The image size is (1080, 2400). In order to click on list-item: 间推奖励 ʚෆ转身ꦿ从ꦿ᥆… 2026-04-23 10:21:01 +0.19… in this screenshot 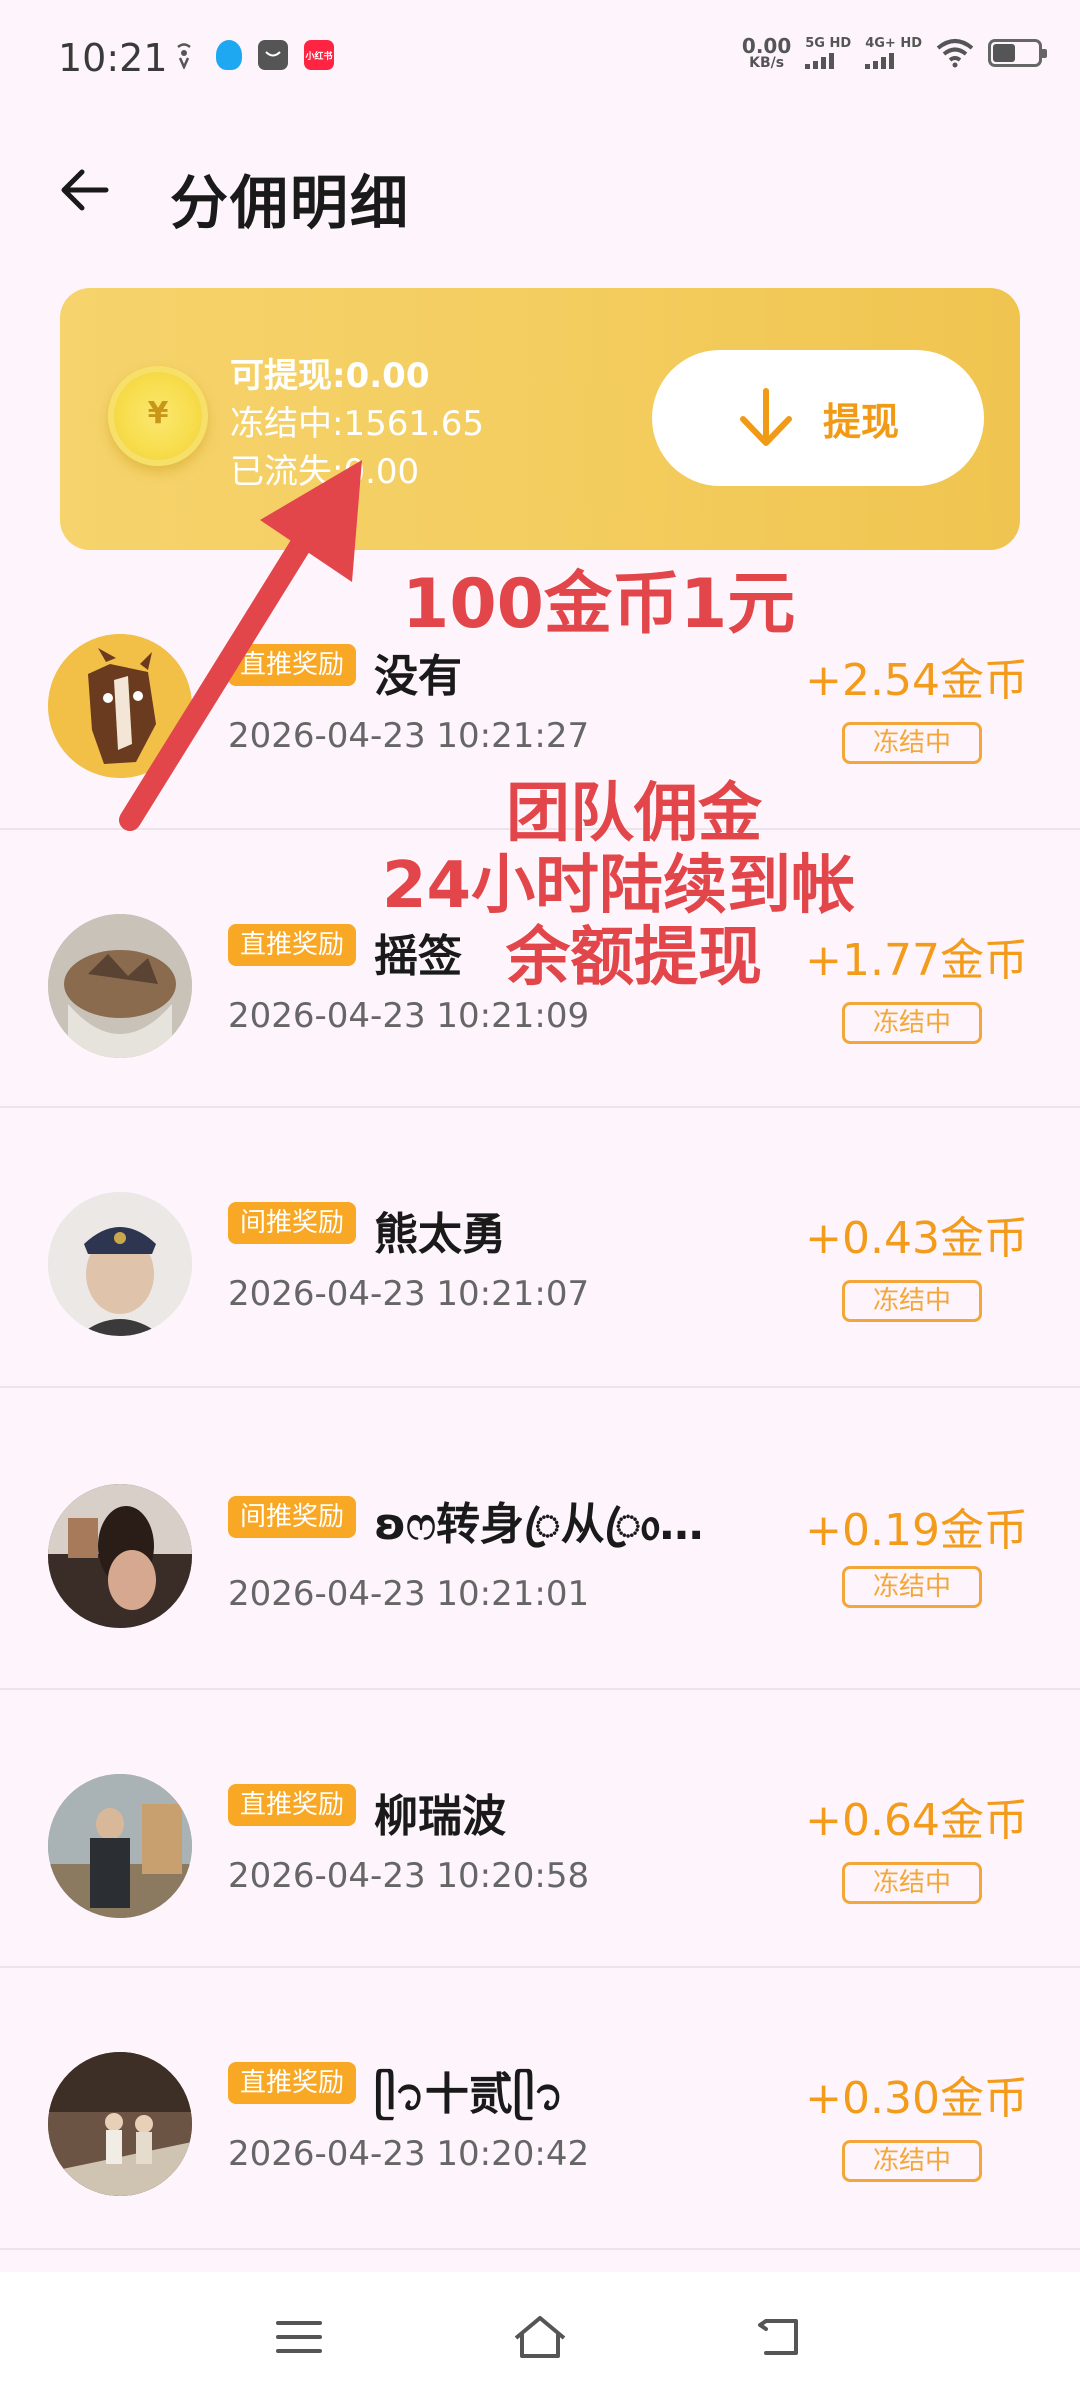, I will do `click(540, 1539)`.